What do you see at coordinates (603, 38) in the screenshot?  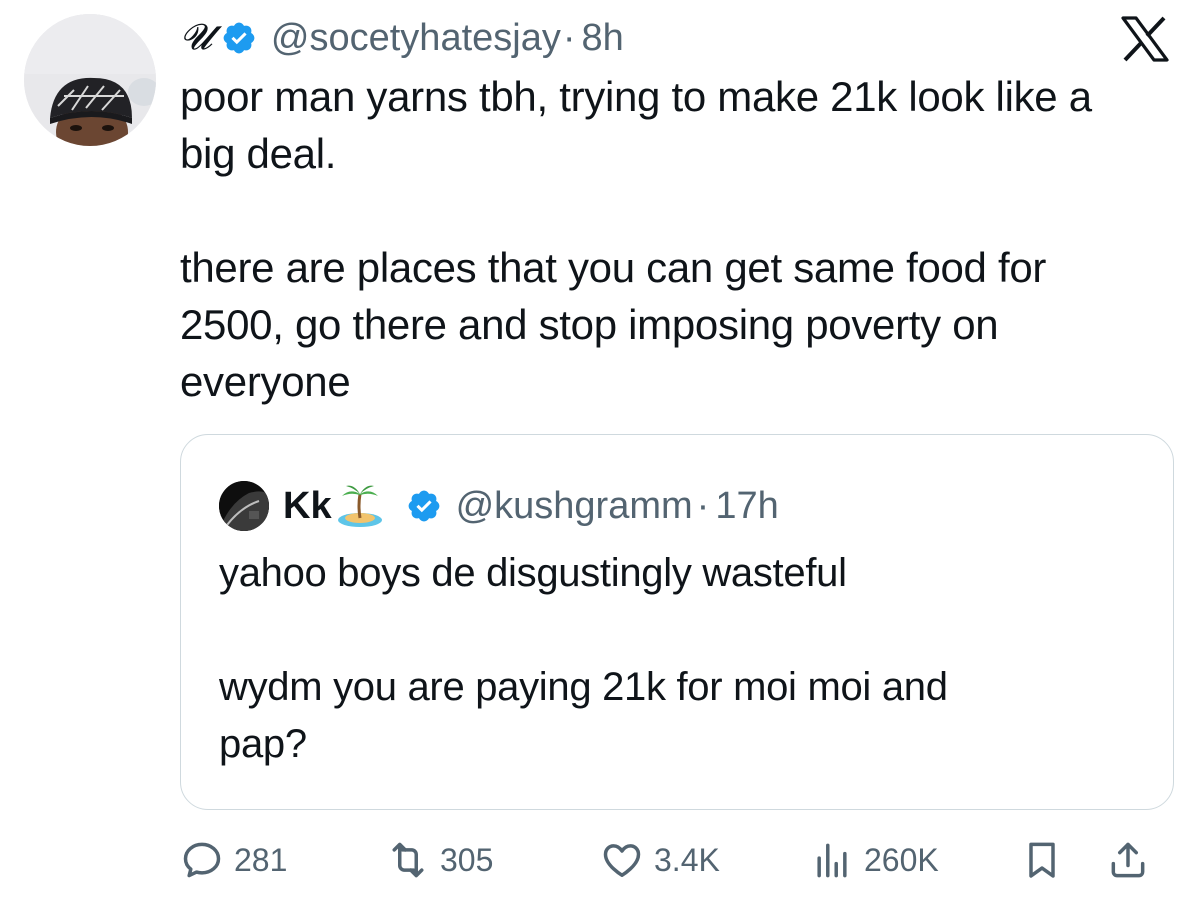 I see `tweet-timestamp: 8h` at bounding box center [603, 38].